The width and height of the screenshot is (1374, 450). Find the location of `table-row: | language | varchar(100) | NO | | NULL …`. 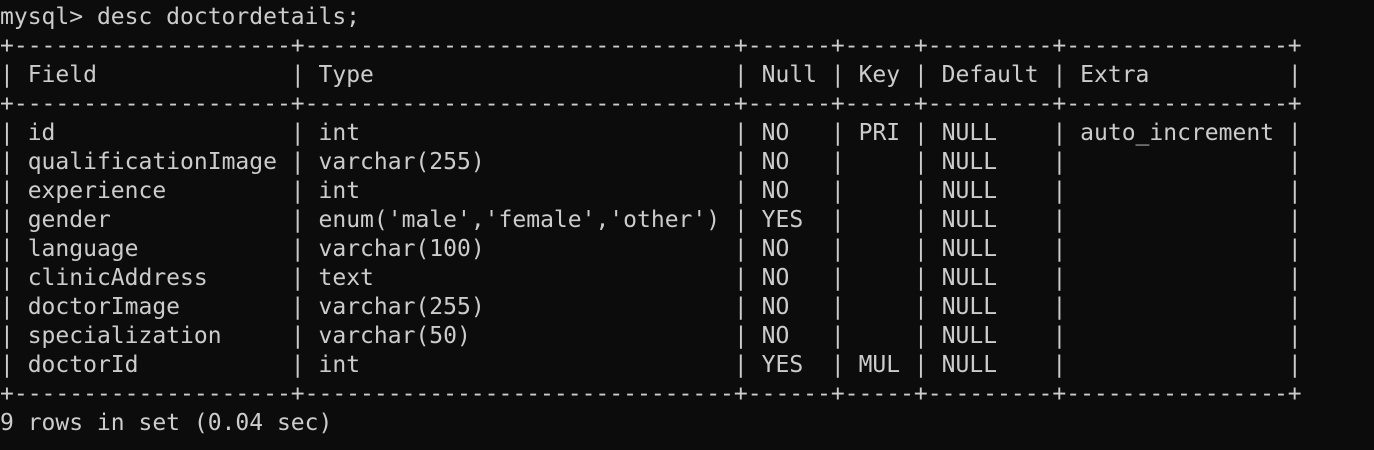

table-row: | language | varchar(100) | NO | | NULL … is located at coordinates (651, 249).